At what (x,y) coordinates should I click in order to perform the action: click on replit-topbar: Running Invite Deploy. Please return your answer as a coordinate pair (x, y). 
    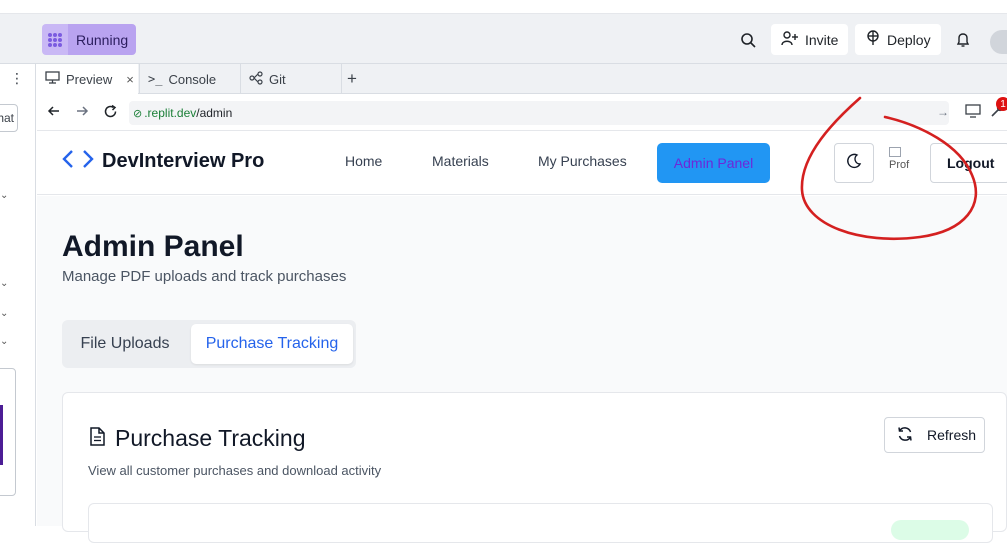
    Looking at the image, I should click on (503, 39).